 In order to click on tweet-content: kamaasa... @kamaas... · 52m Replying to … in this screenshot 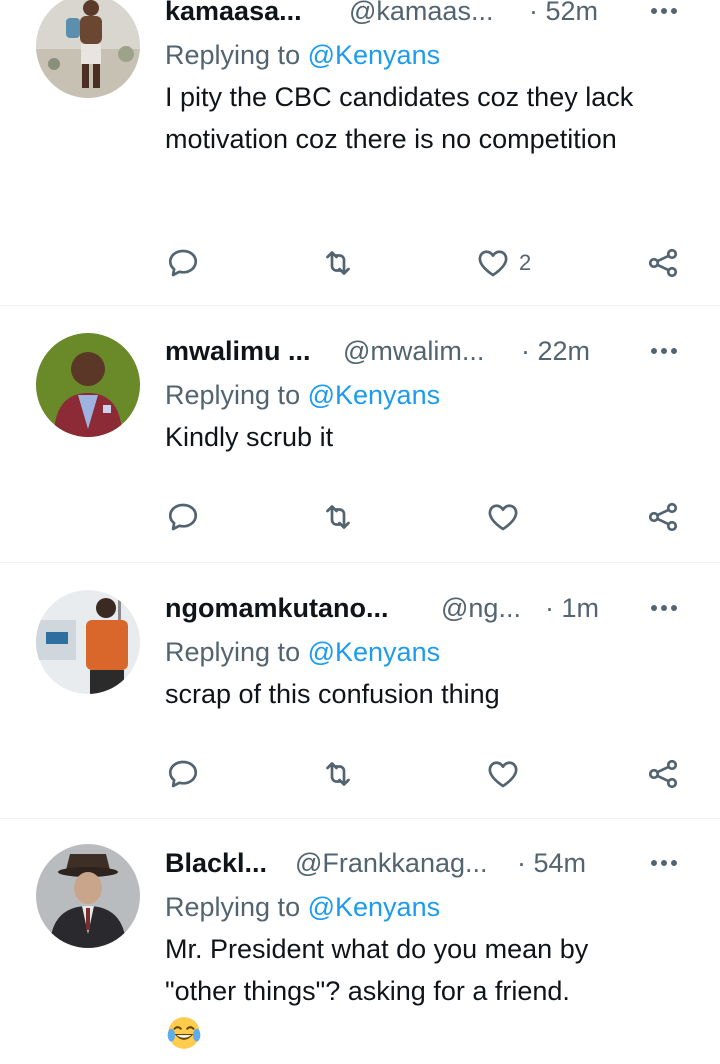, I will do `click(432, 80)`.